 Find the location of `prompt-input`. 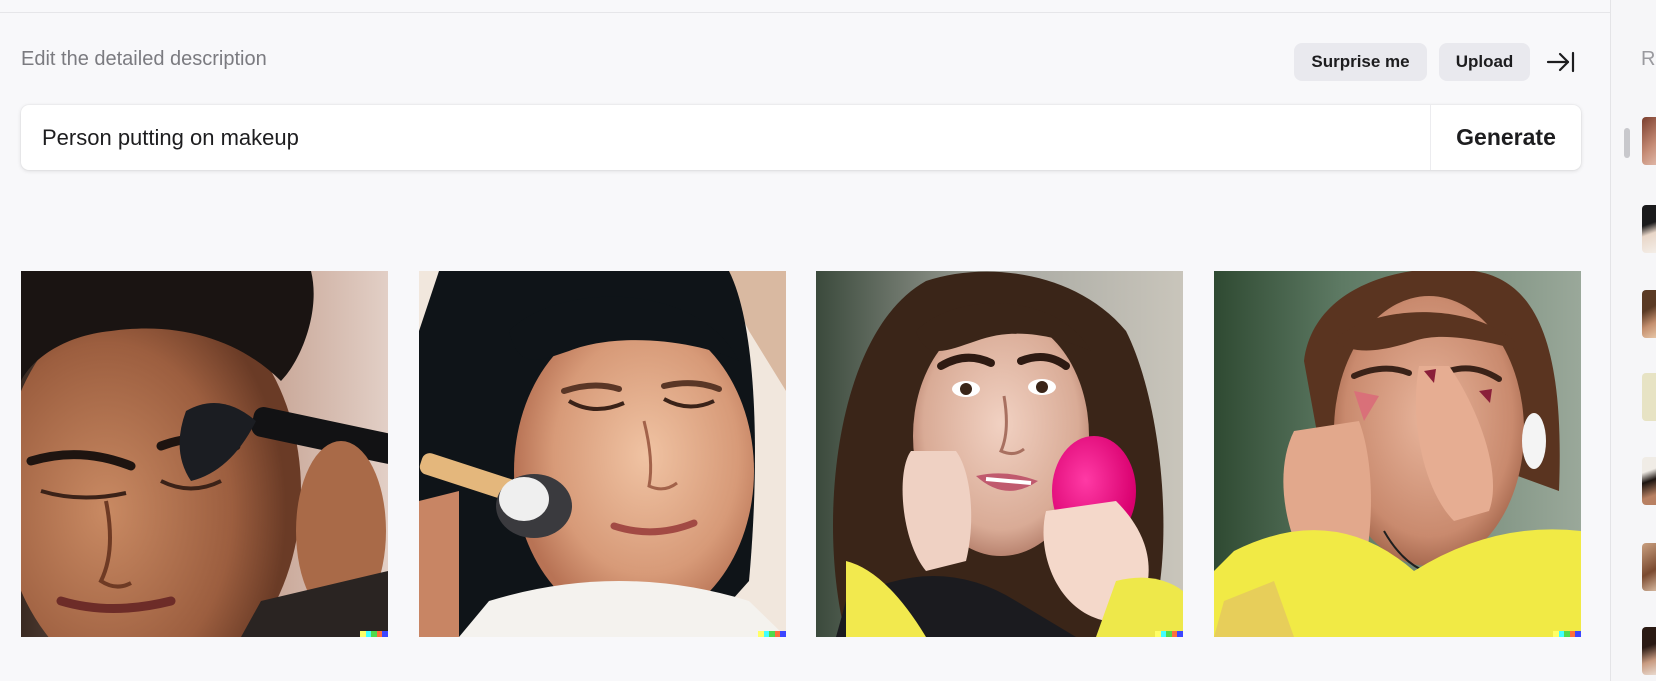

prompt-input is located at coordinates (726, 137).